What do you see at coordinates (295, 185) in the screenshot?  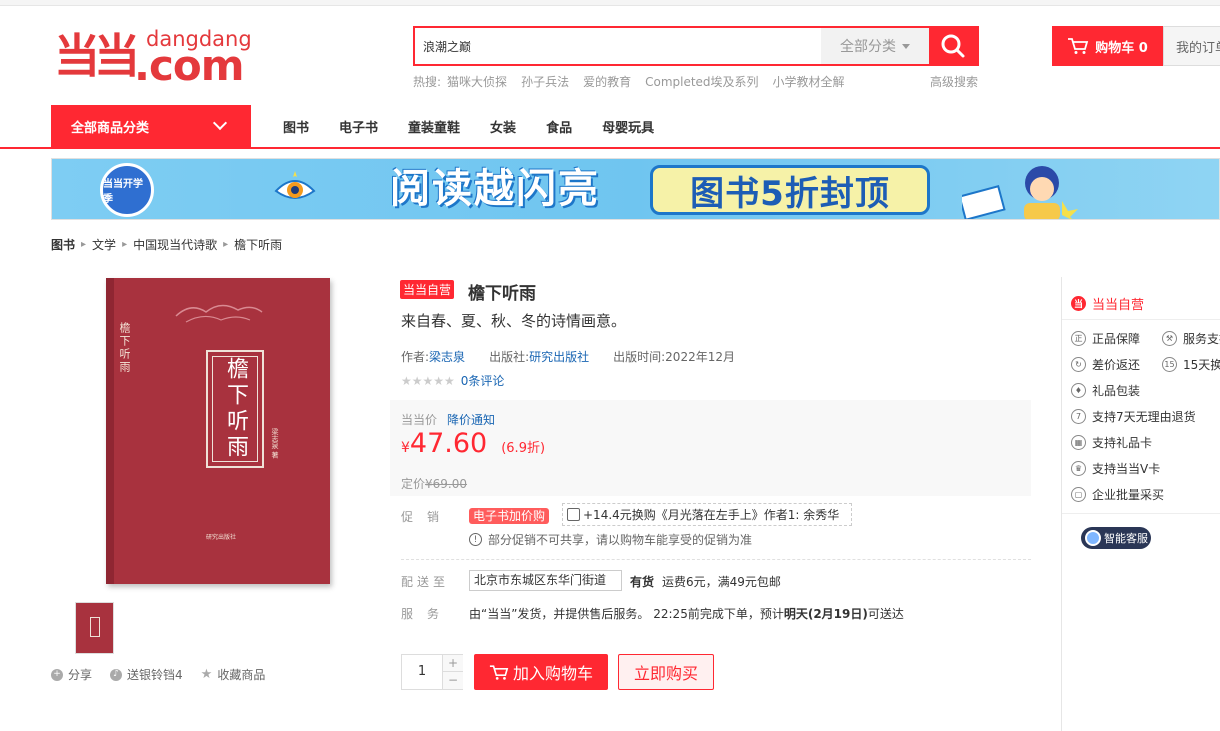 I see `eye-icon` at bounding box center [295, 185].